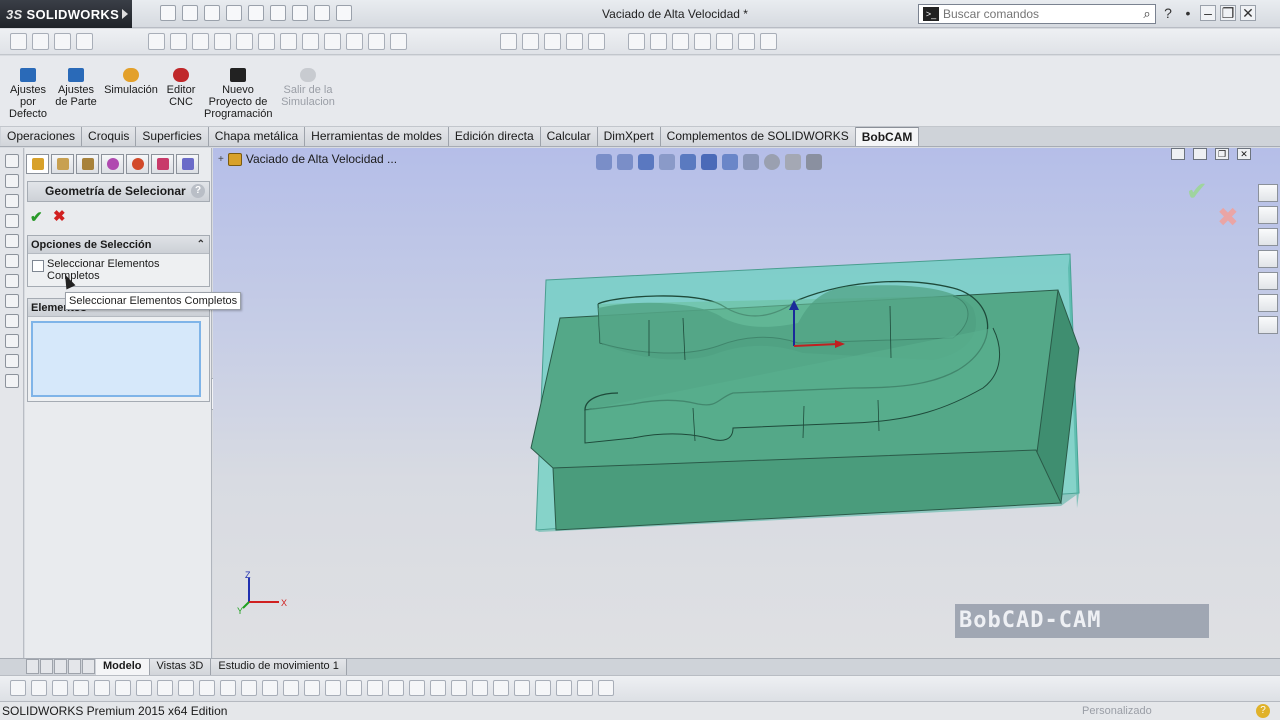 The image size is (1280, 720). I want to click on new-document-icon, so click(168, 13).